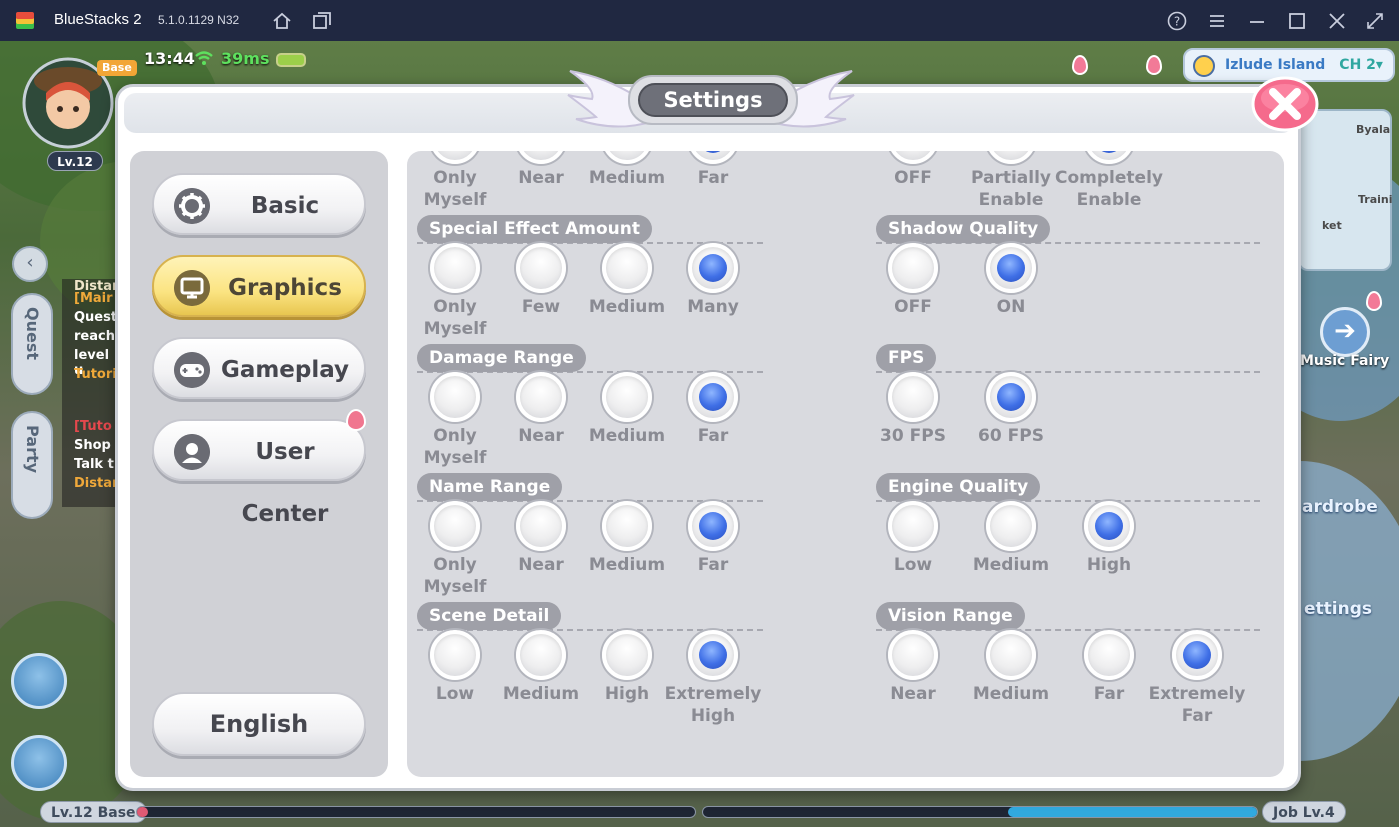 This screenshot has width=1399, height=827. Describe the element at coordinates (30, 264) in the screenshot. I see `collapse-left-arrow-icon: ‹` at that location.